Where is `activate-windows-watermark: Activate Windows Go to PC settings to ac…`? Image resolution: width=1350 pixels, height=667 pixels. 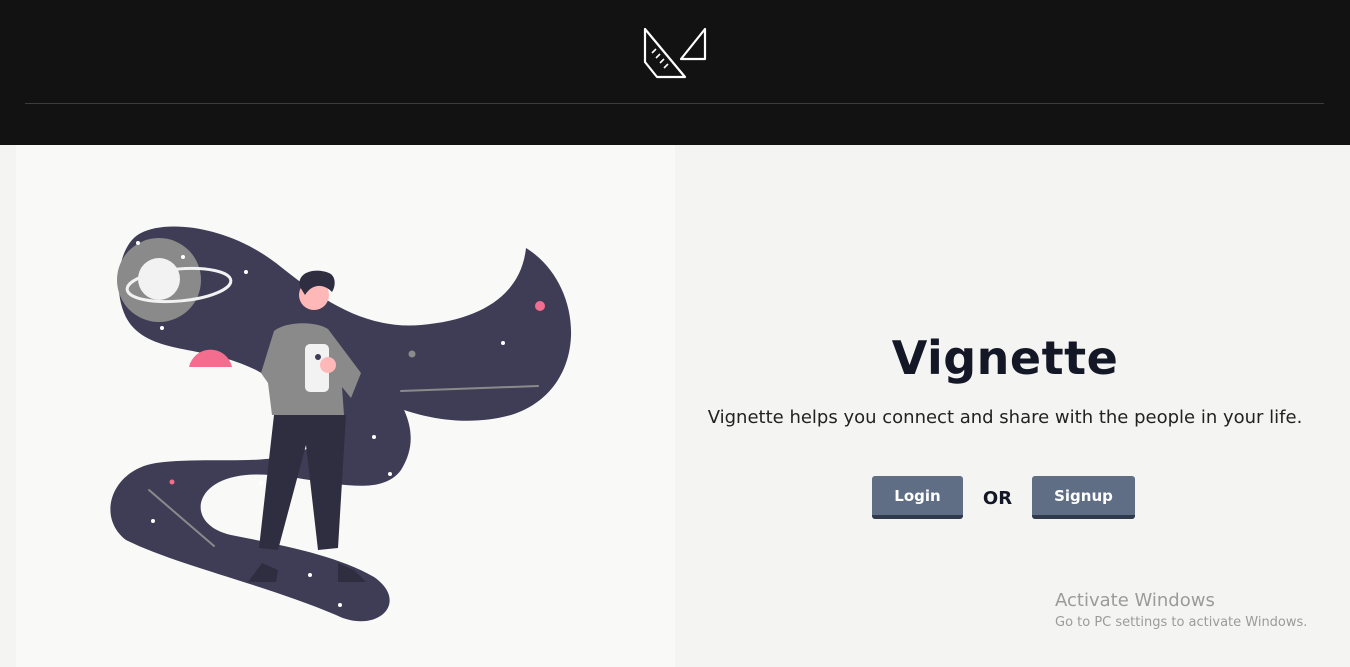 activate-windows-watermark: Activate Windows Go to PC settings to ac… is located at coordinates (1181, 610).